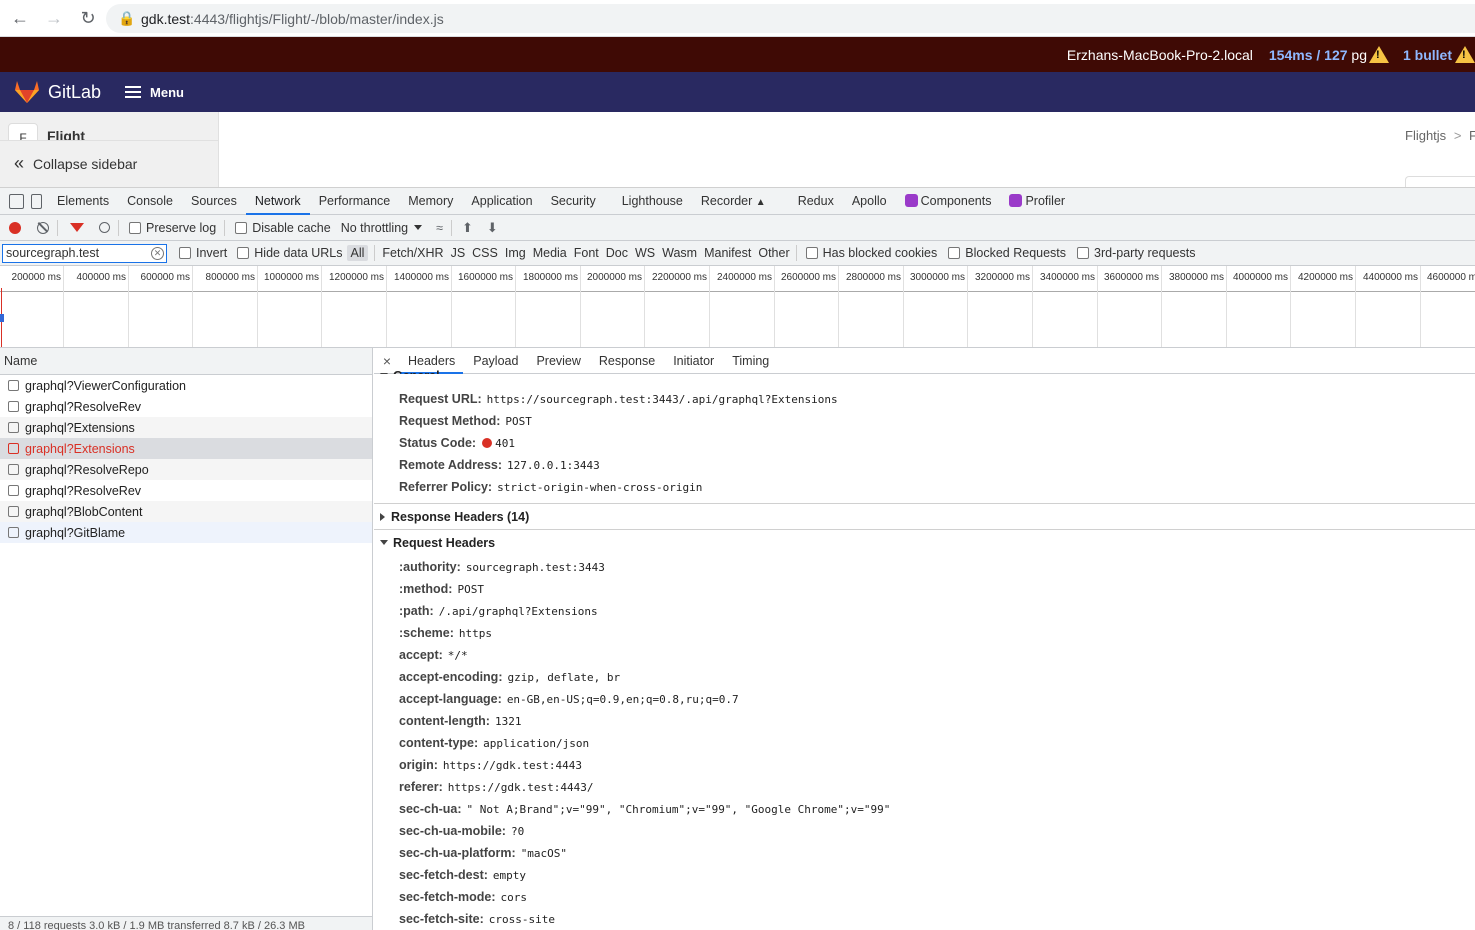 The height and width of the screenshot is (930, 1475). Describe the element at coordinates (467, 228) in the screenshot. I see `import-har-icon: ⬆` at that location.